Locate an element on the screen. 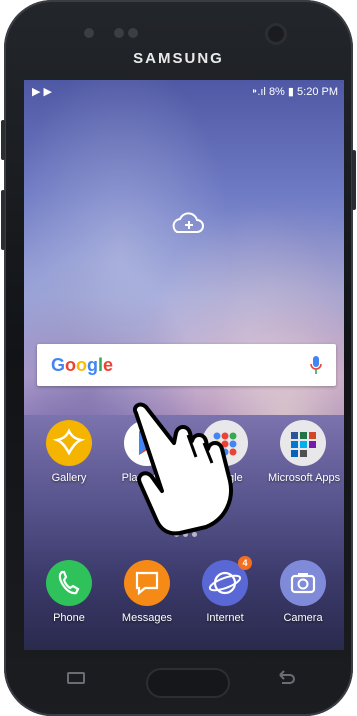 This screenshot has width=357, height=716. app-gallery: Gallery is located at coordinates (69, 452).